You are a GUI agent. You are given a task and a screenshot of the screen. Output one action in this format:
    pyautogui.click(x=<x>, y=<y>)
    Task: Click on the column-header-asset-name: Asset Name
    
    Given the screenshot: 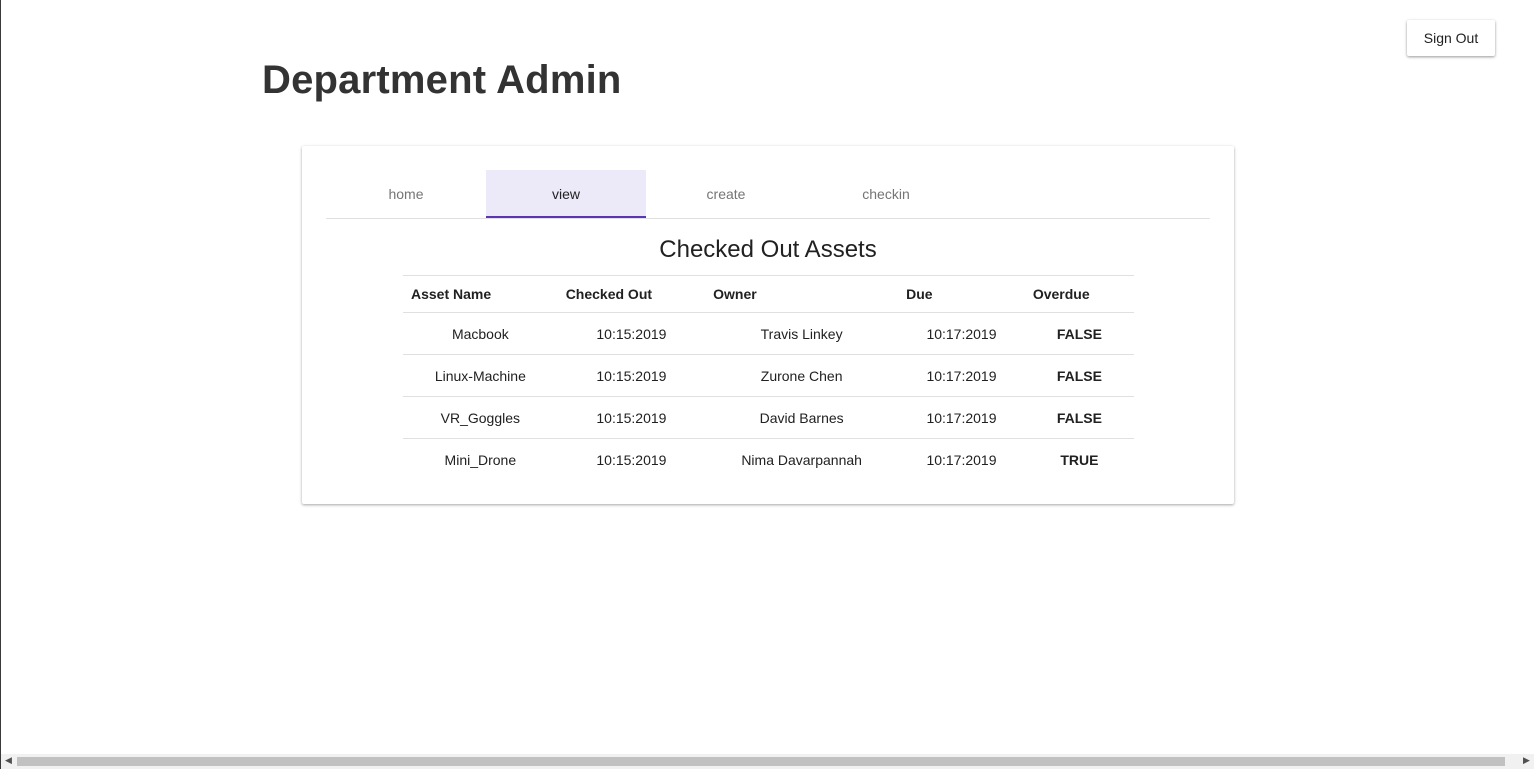 What is the action you would take?
    pyautogui.click(x=451, y=294)
    